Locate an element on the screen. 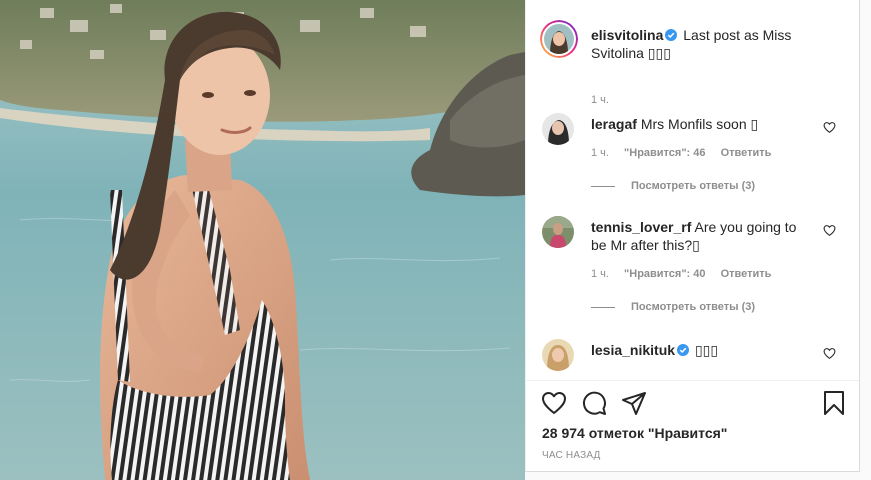 The image size is (871, 480). commenter-username: tennis_lover_rf is located at coordinates (641, 227).